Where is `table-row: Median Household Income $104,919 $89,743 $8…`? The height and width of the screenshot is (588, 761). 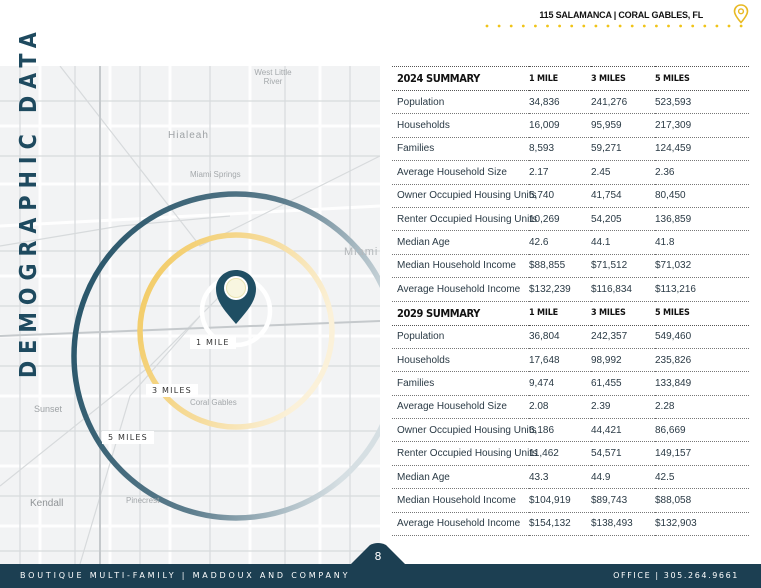
table-row: Median Household Income $104,919 $89,743 $8… is located at coordinates (570, 500).